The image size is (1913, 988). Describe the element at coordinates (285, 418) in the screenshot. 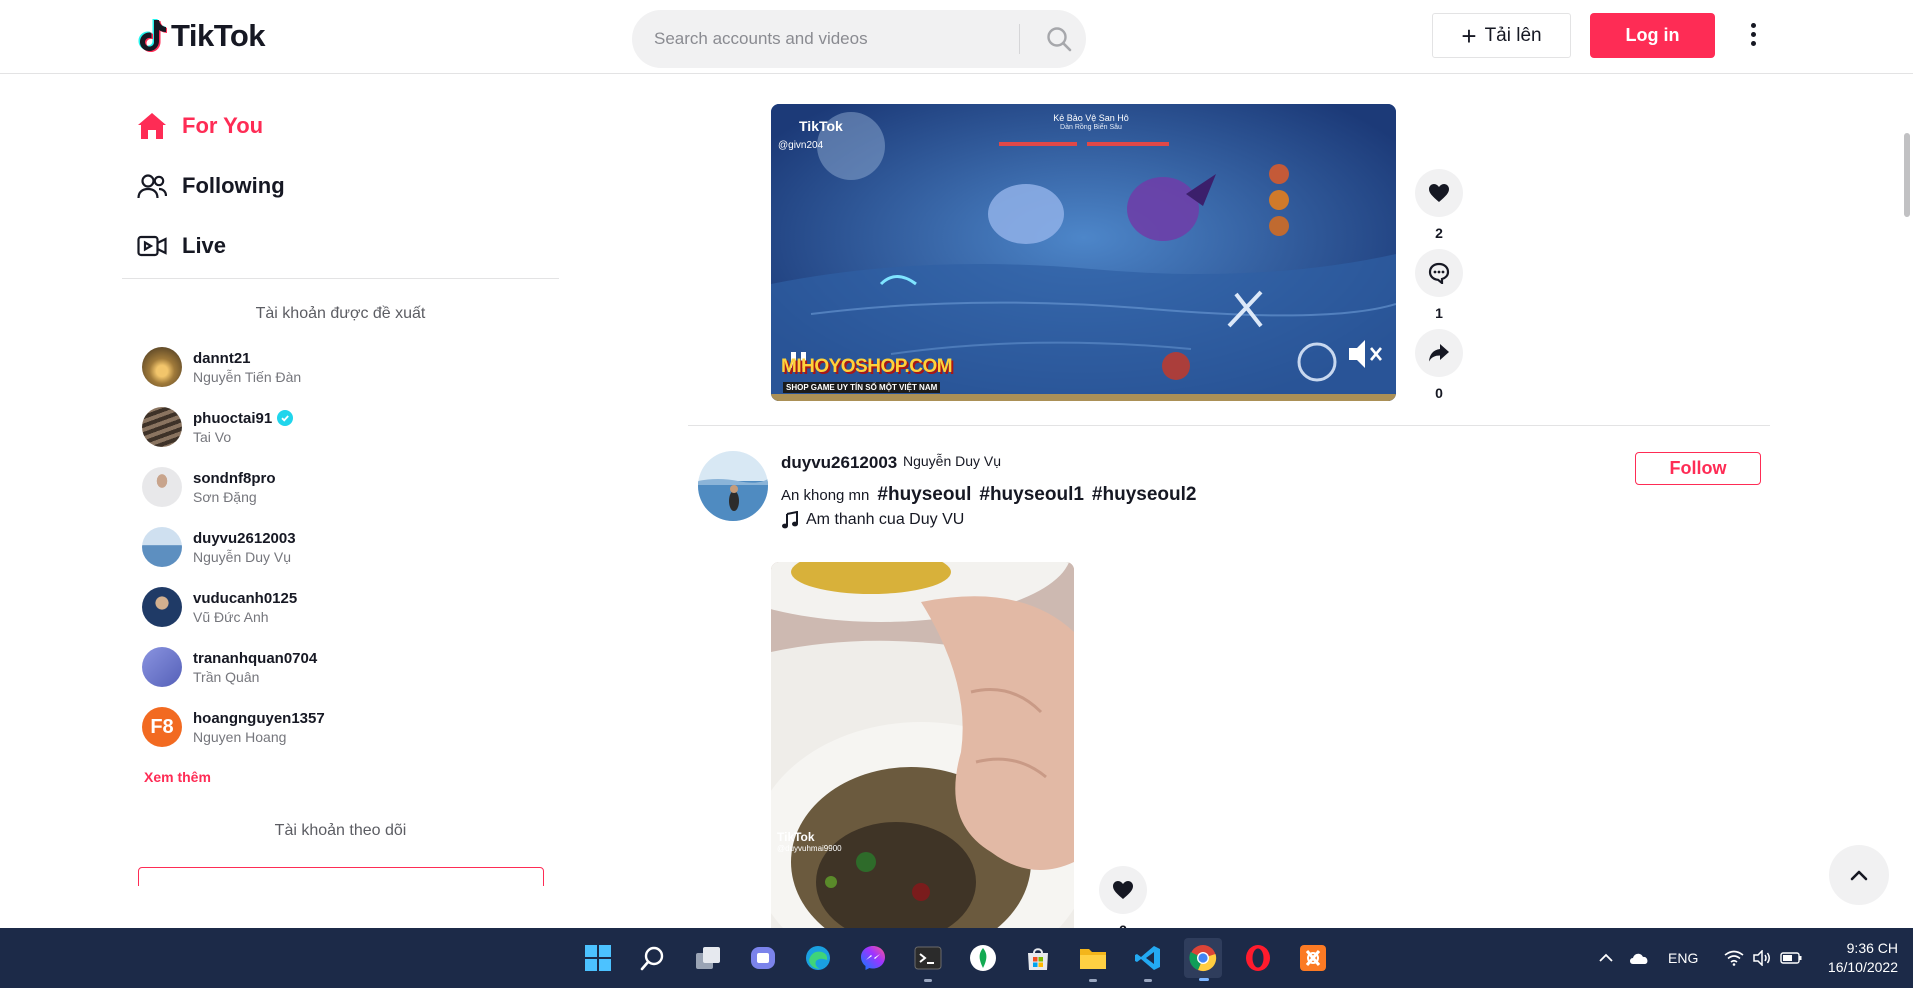

I see `verified-badge-icon` at that location.